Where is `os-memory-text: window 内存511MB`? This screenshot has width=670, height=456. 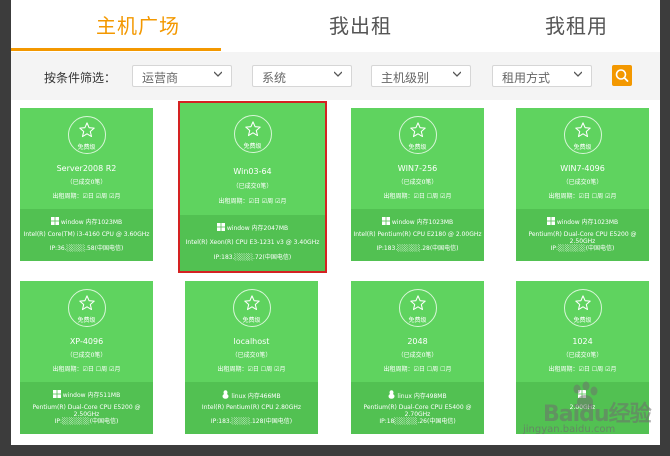
os-memory-text: window 内存511MB is located at coordinates (91, 395).